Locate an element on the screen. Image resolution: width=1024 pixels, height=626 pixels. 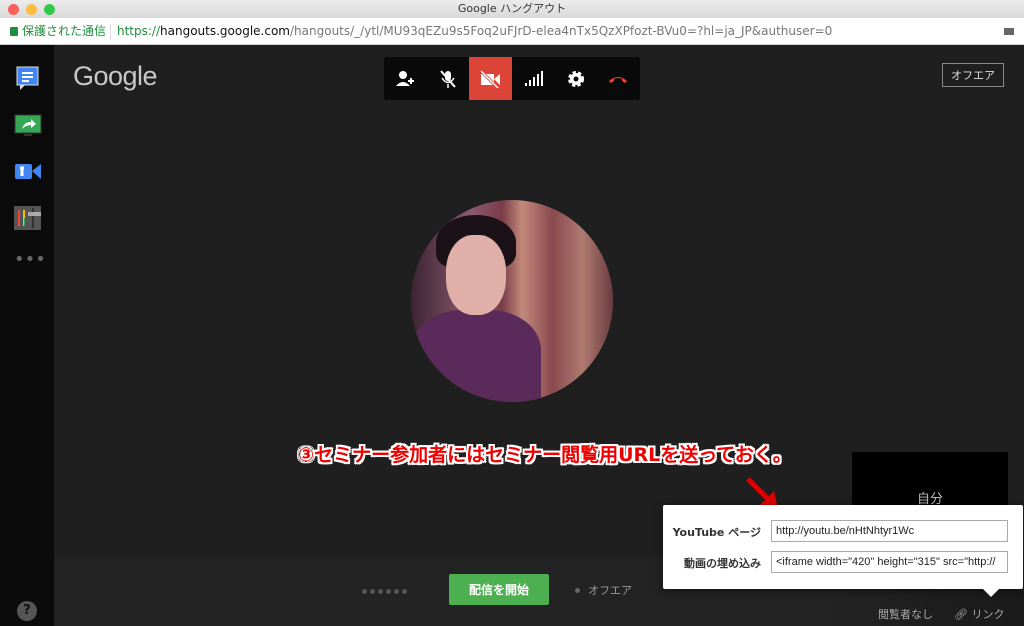
mute-mic-button is located at coordinates (448, 78).